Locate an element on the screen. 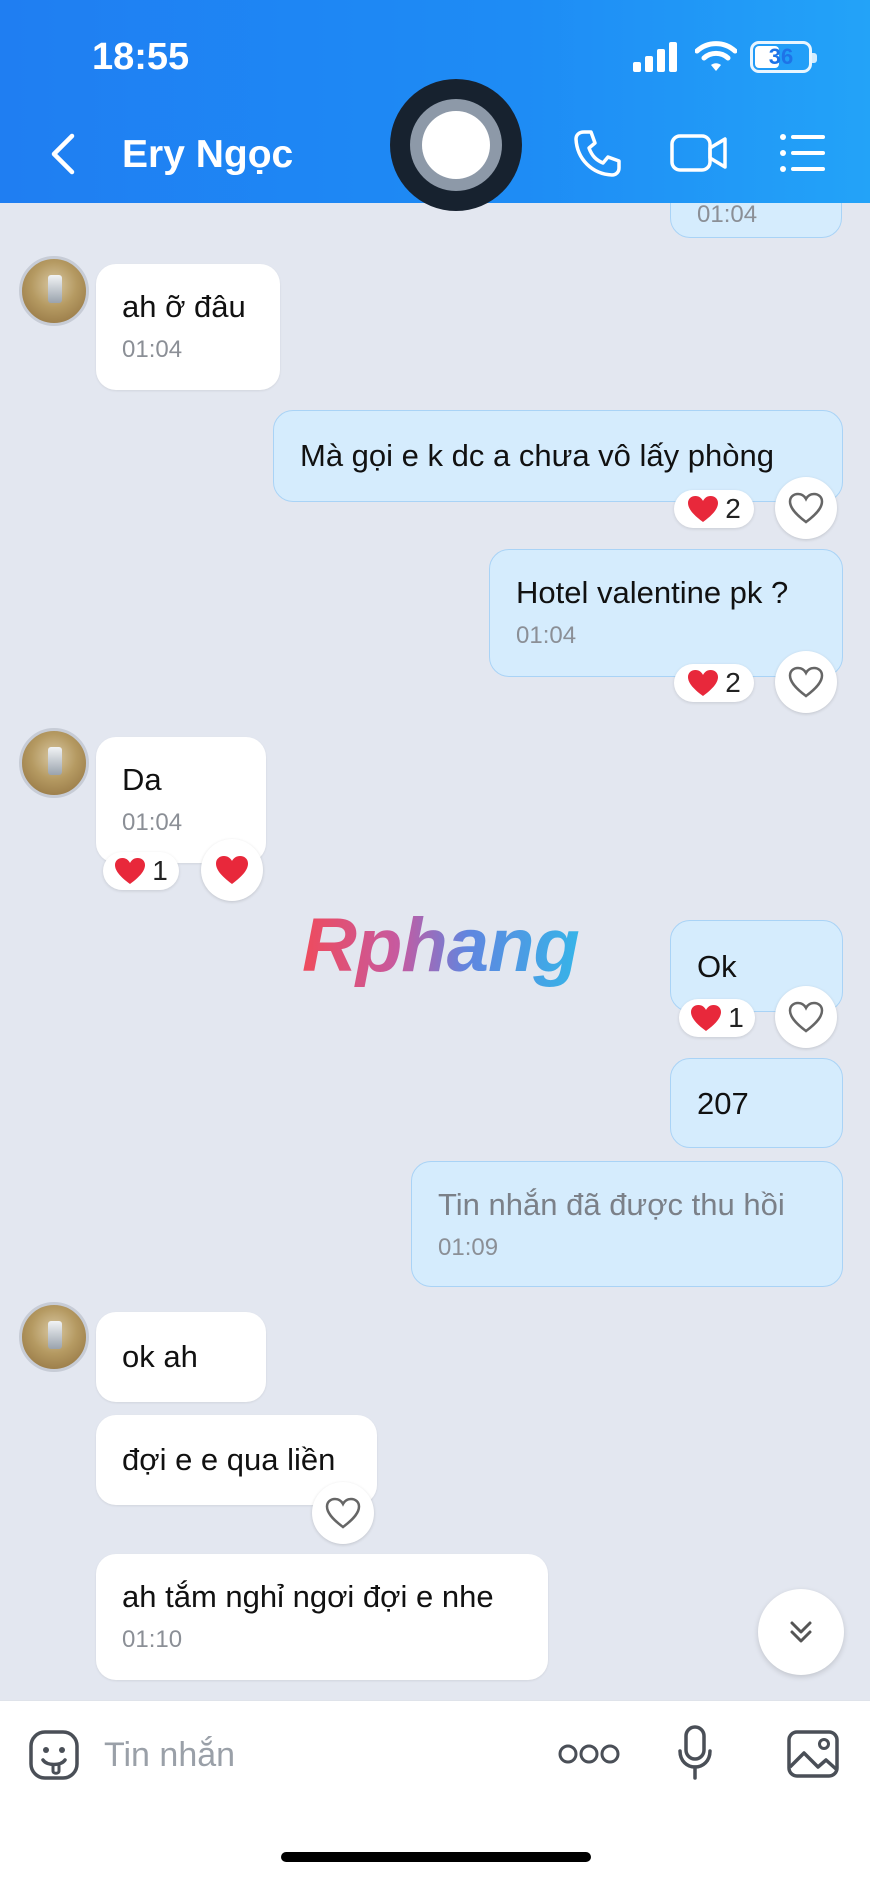  message-text: 207 is located at coordinates (723, 1103).